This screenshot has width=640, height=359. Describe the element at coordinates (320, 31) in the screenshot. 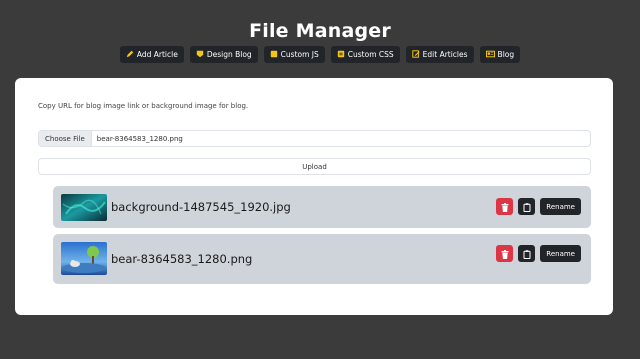

I see `page-title: File Manager` at that location.